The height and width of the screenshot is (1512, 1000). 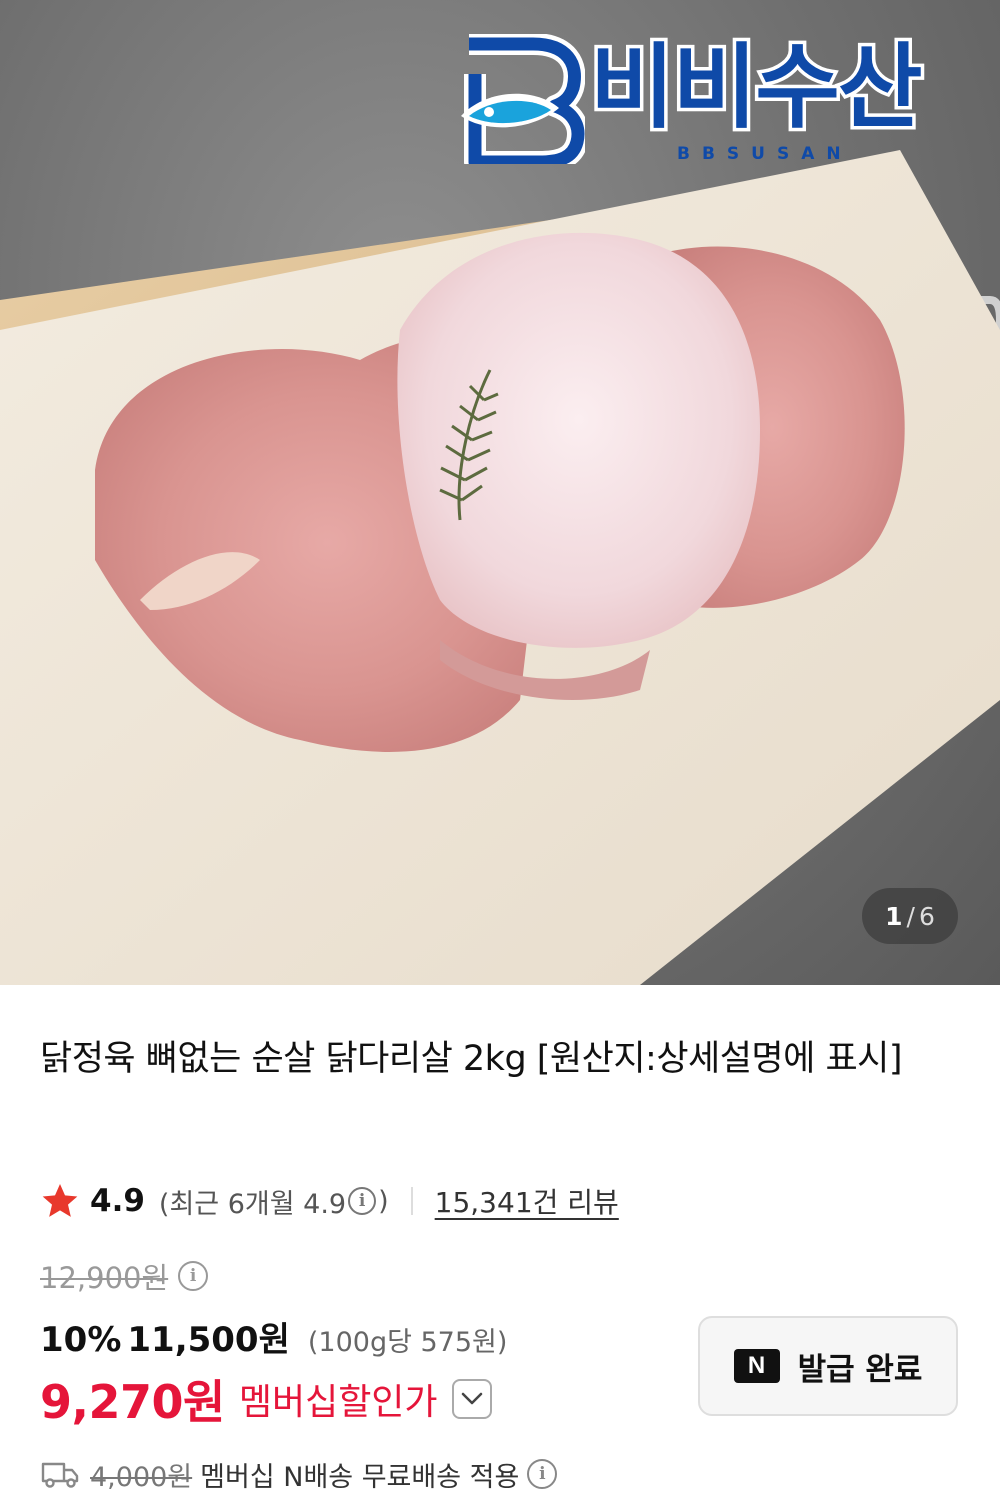 What do you see at coordinates (765, 154) in the screenshot?
I see `brand-name-english: BBSUSAN` at bounding box center [765, 154].